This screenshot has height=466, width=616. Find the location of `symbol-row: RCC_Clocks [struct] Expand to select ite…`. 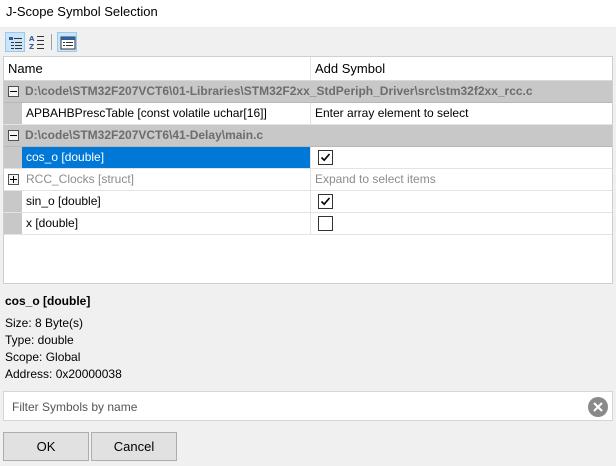

symbol-row: RCC_Clocks [struct] Expand to select ite… is located at coordinates (308, 180).